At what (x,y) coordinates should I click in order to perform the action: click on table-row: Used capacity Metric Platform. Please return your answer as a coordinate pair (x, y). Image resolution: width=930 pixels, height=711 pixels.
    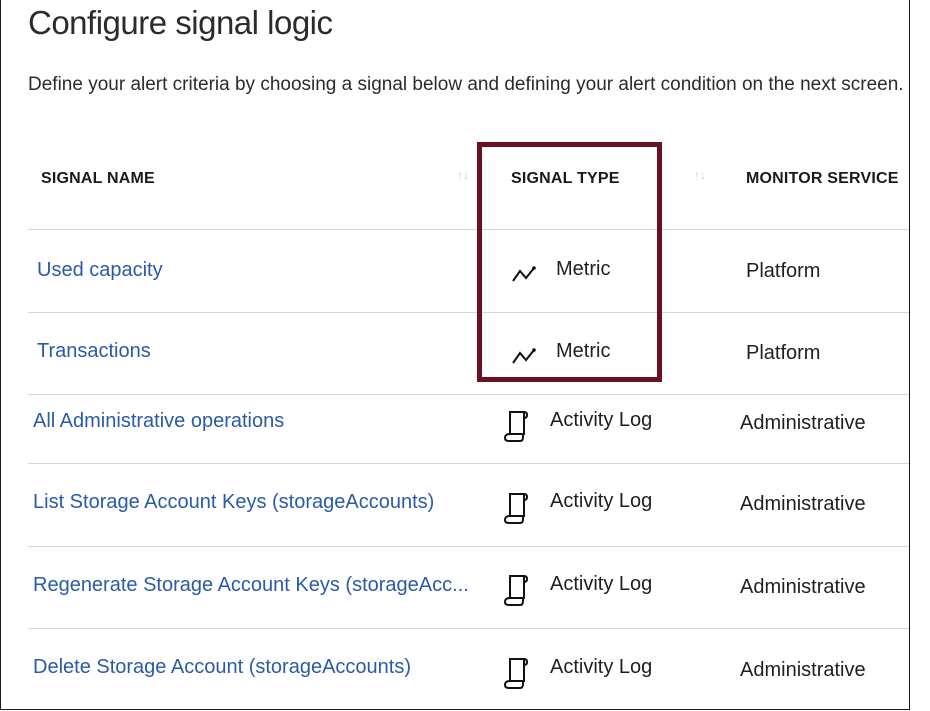
    Looking at the image, I should click on (455, 270).